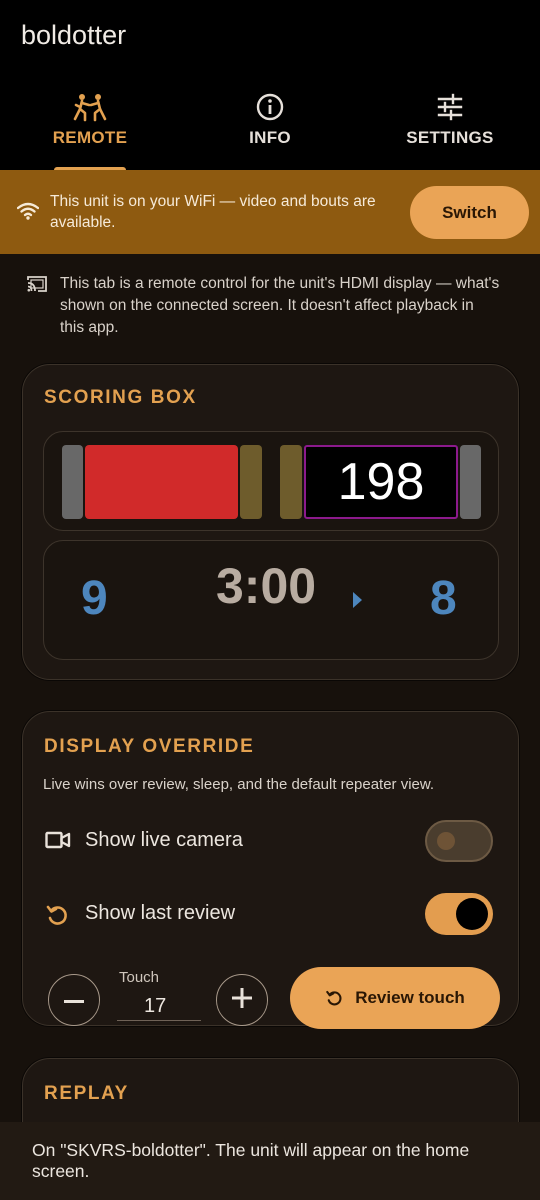 The image size is (540, 1200). I want to click on app-bar: boldotter, so click(270, 39).